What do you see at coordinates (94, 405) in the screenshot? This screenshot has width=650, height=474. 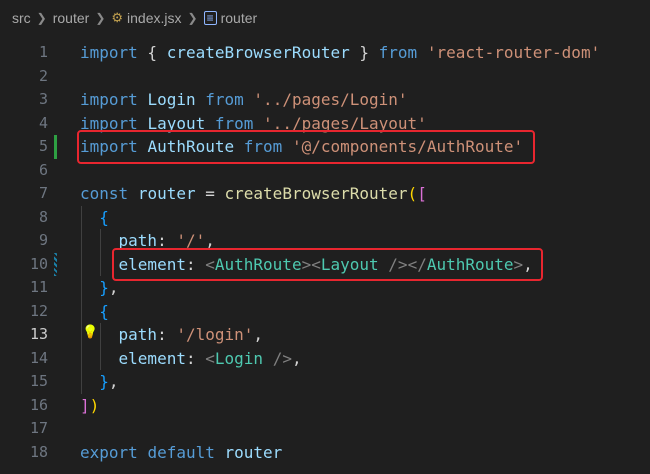 I see `code-token: )` at bounding box center [94, 405].